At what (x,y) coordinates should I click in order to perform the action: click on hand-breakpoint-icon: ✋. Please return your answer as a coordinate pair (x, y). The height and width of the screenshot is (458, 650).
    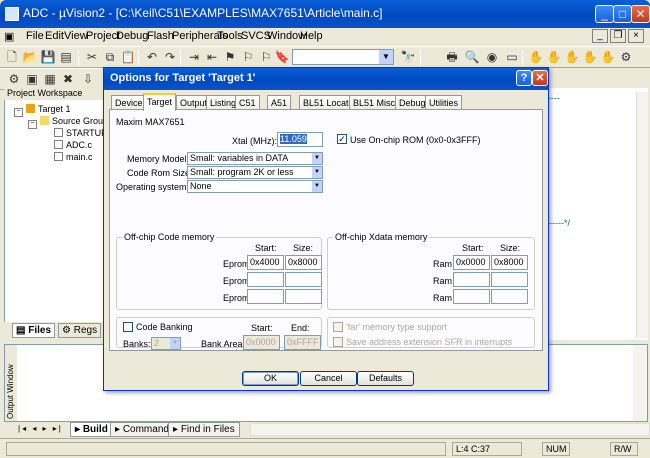
    Looking at the image, I should click on (554, 57).